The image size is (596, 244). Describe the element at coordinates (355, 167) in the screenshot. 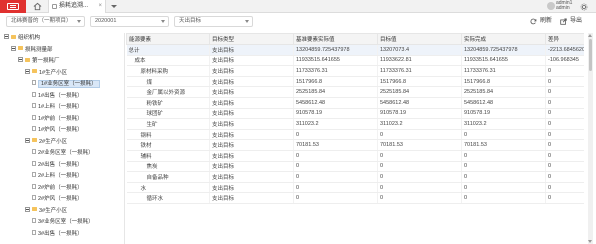

I see `table-row: 焦炭 支出目标 0 0 0 0` at that location.